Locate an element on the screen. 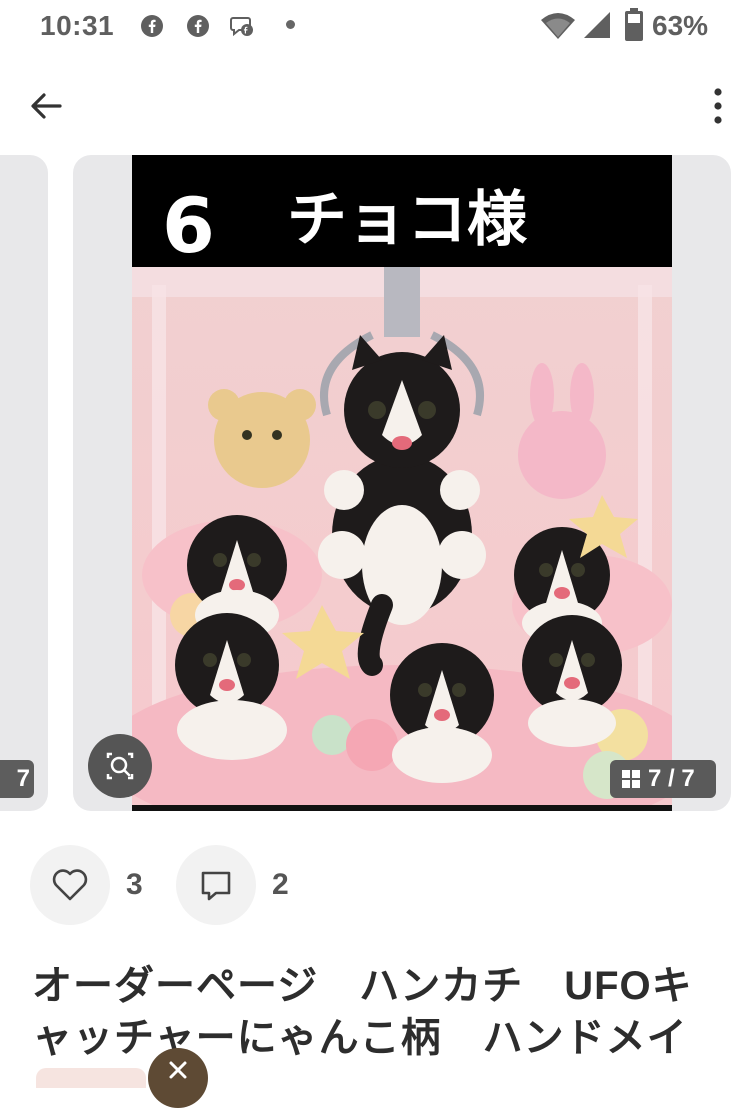  visual-search-button is located at coordinates (120, 766).